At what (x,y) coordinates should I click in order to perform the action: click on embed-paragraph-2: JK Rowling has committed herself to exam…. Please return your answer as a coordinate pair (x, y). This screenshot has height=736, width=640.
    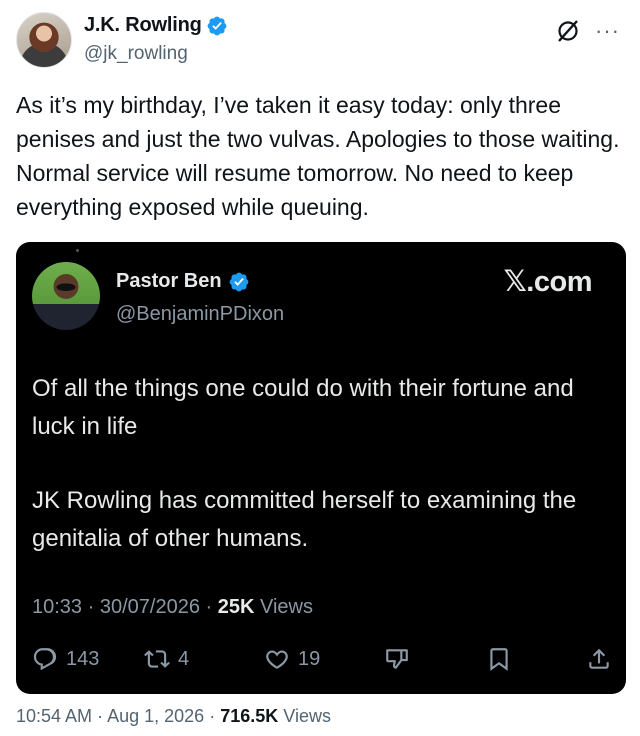
    Looking at the image, I should click on (304, 519).